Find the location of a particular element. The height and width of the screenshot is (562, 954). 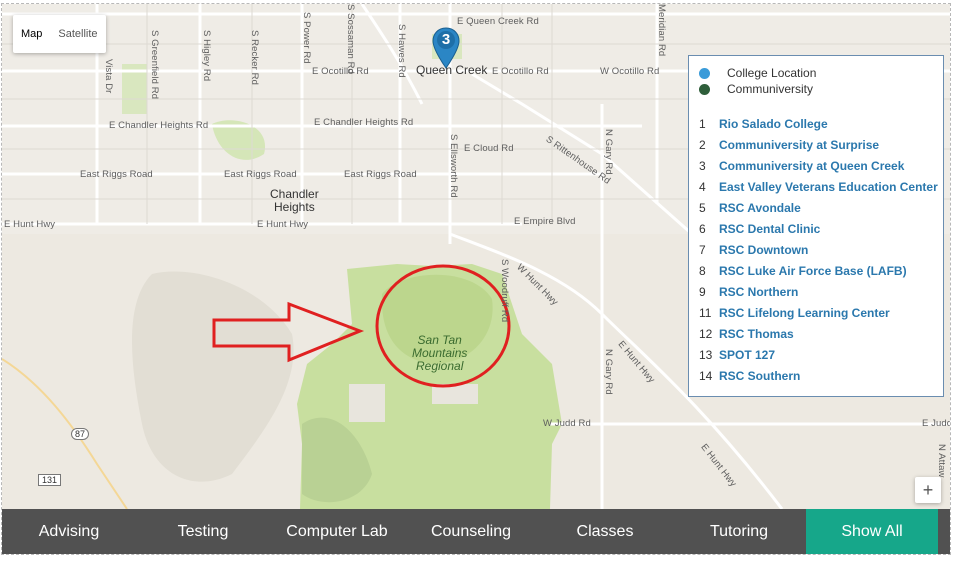

location-item: 4 East Valley Veterans Education Center is located at coordinates (821, 186).